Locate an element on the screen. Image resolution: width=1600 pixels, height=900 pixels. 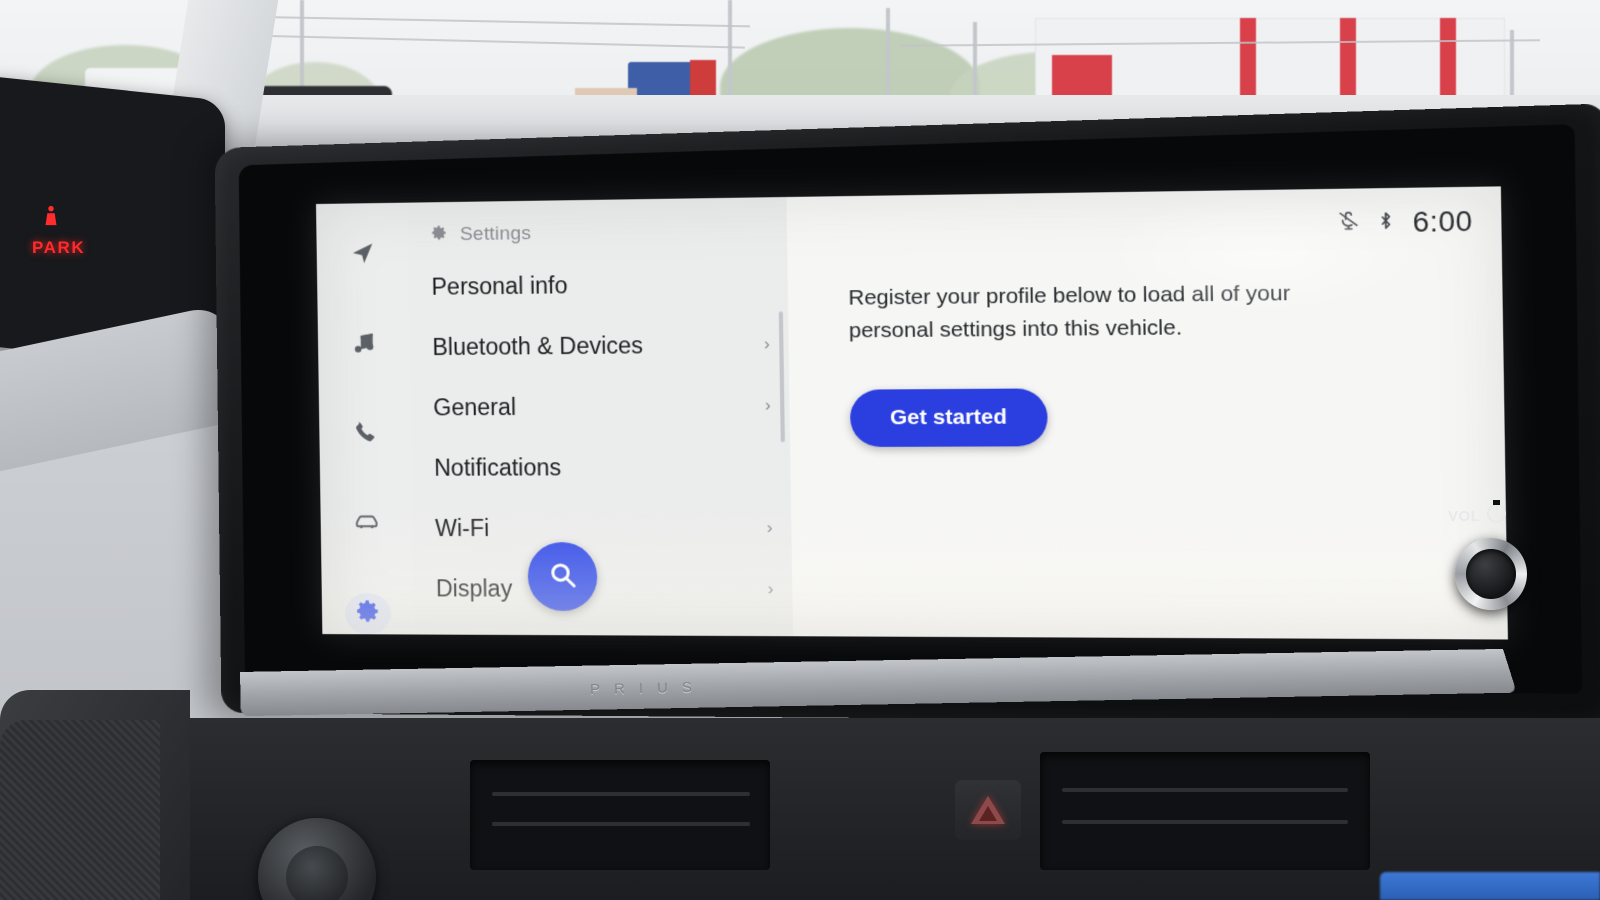
app-rail is located at coordinates (365, 418).